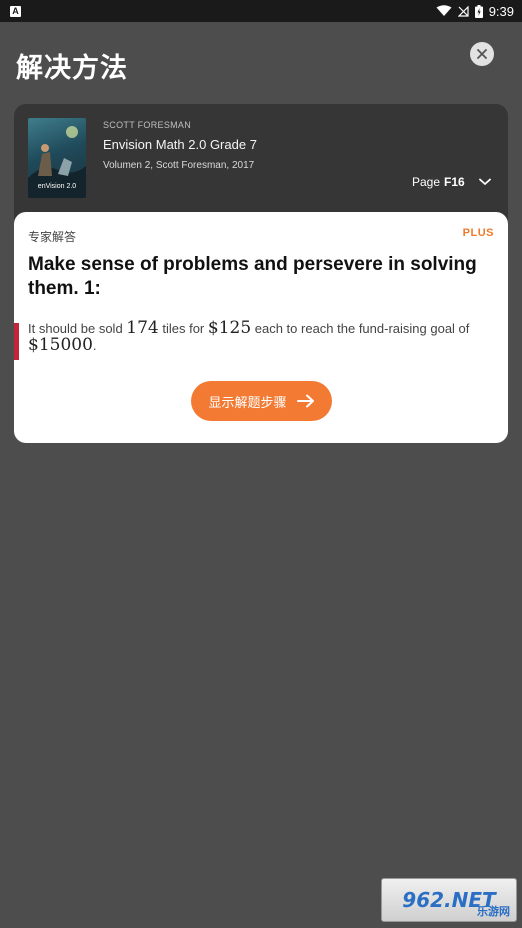 This screenshot has width=522, height=928. Describe the element at coordinates (478, 11) in the screenshot. I see `battery-charging-icon` at that location.